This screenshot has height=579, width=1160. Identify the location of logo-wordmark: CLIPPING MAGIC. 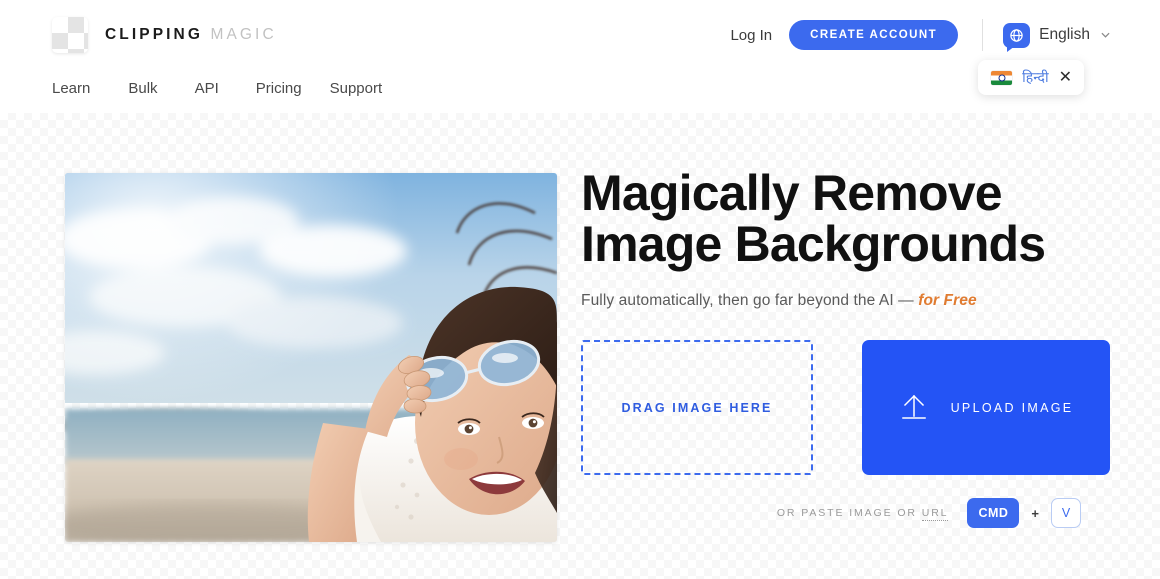
(191, 35).